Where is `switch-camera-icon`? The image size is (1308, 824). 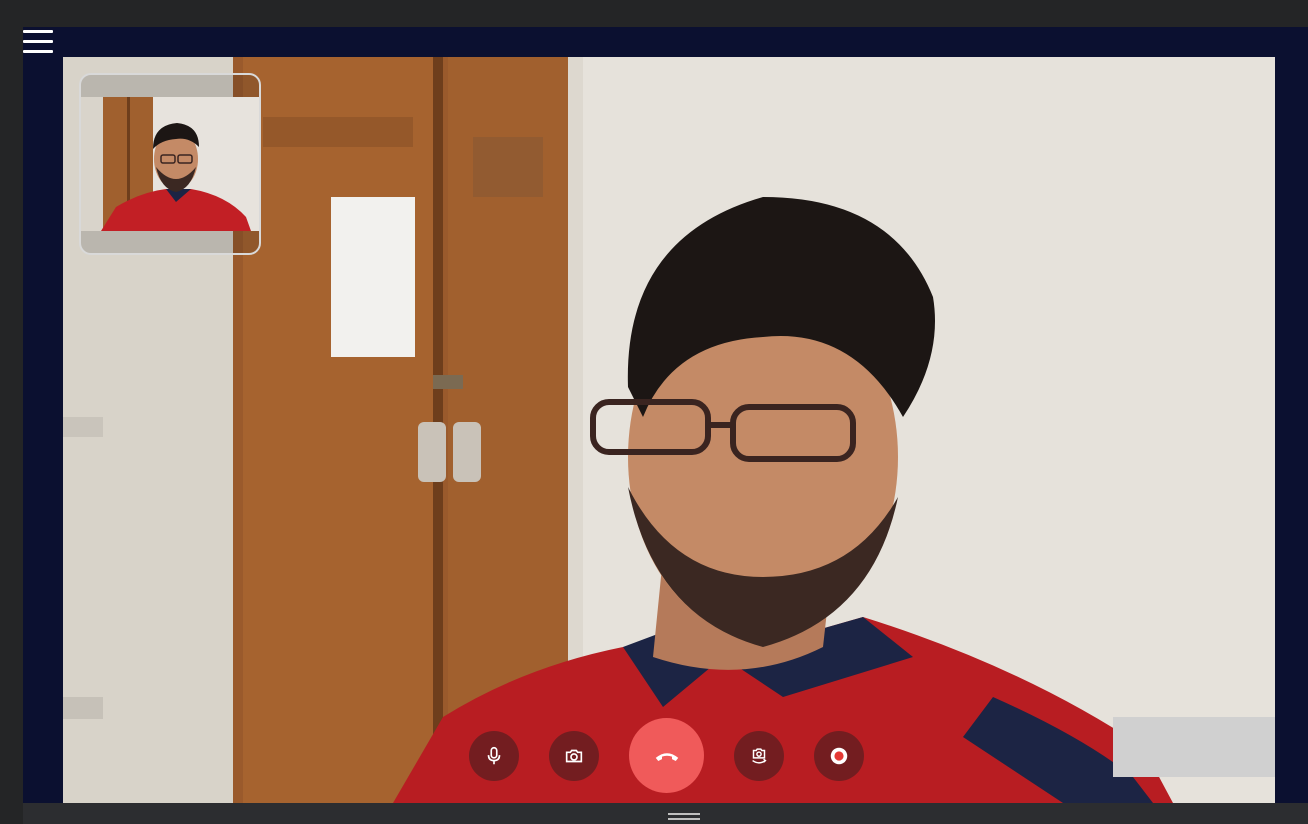
switch-camera-icon is located at coordinates (759, 756).